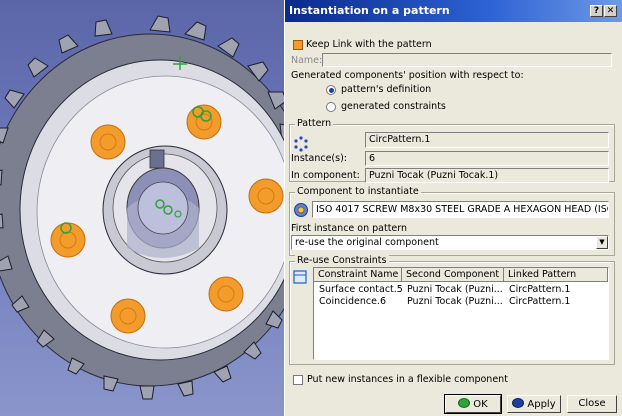 This screenshot has width=622, height=416. Describe the element at coordinates (301, 144) in the screenshot. I see `circular-pattern-icon` at that location.